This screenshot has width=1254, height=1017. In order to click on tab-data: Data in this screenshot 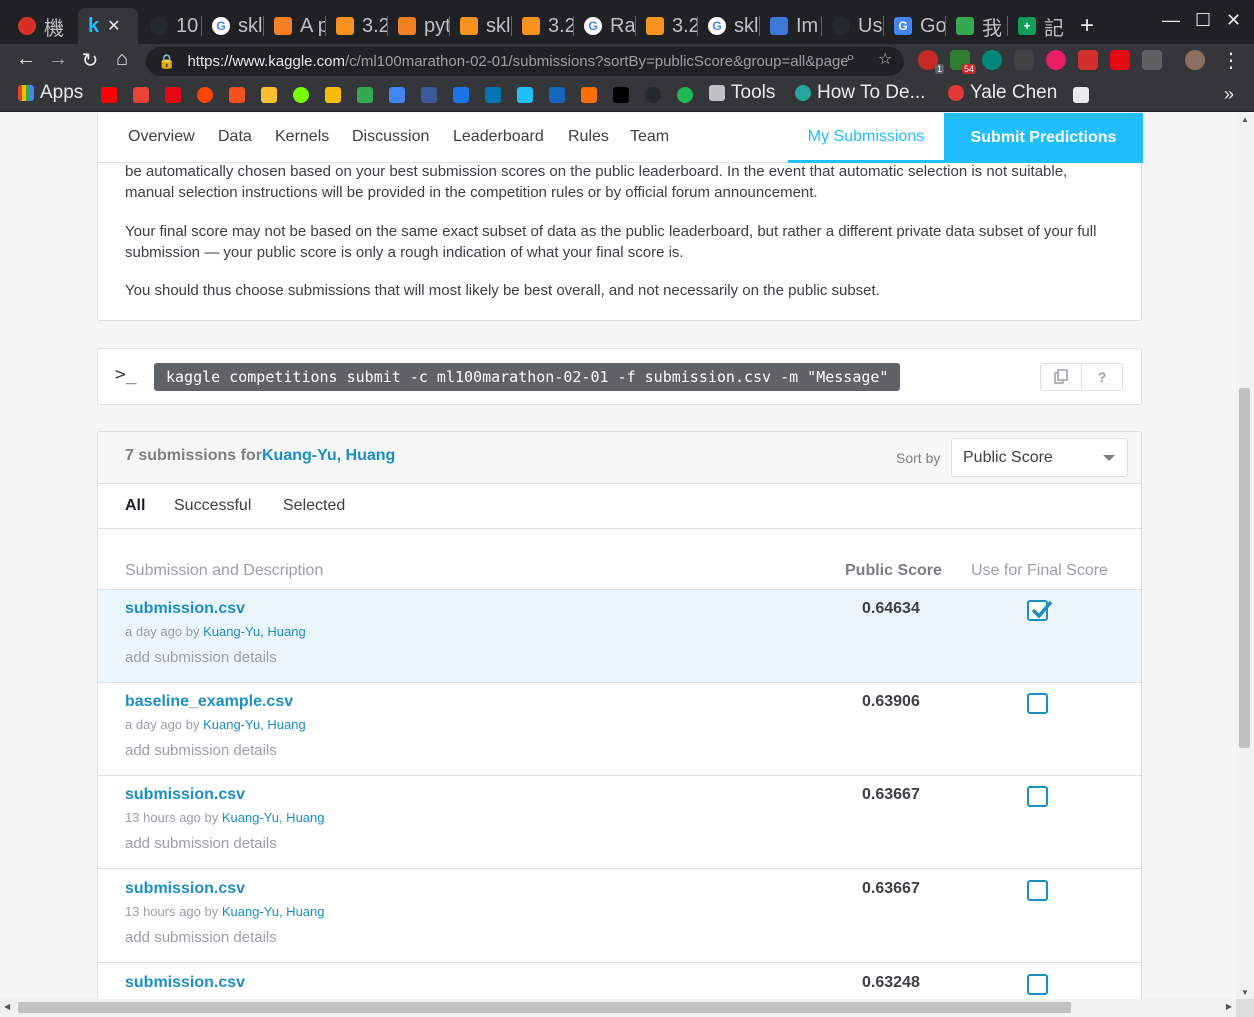, I will do `click(235, 137)`.